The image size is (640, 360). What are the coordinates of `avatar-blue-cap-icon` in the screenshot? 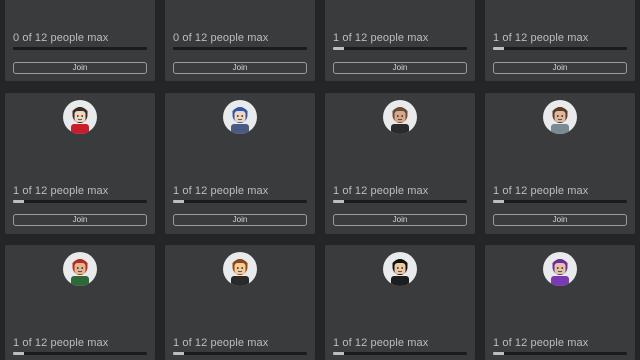 It's located at (240, 120).